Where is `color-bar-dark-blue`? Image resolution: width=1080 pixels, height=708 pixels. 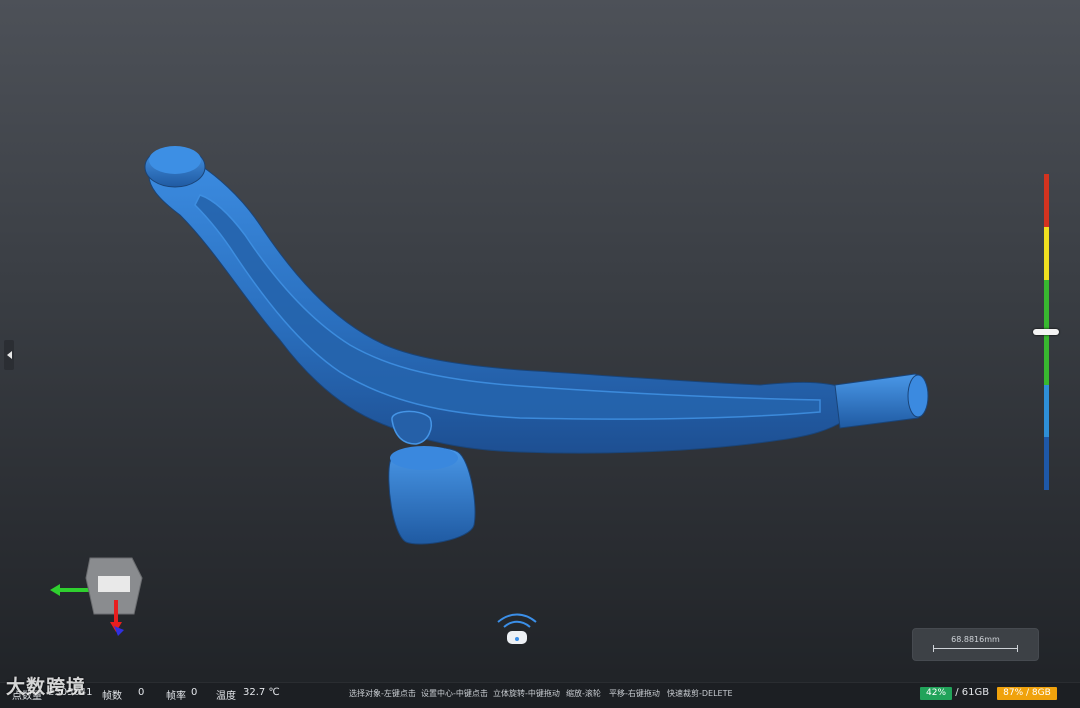
color-bar-dark-blue is located at coordinates (1046, 463).